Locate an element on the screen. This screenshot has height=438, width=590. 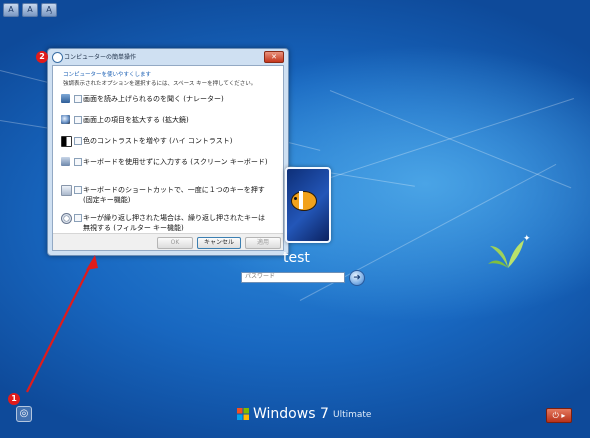
fish-image is located at coordinates (304, 201).